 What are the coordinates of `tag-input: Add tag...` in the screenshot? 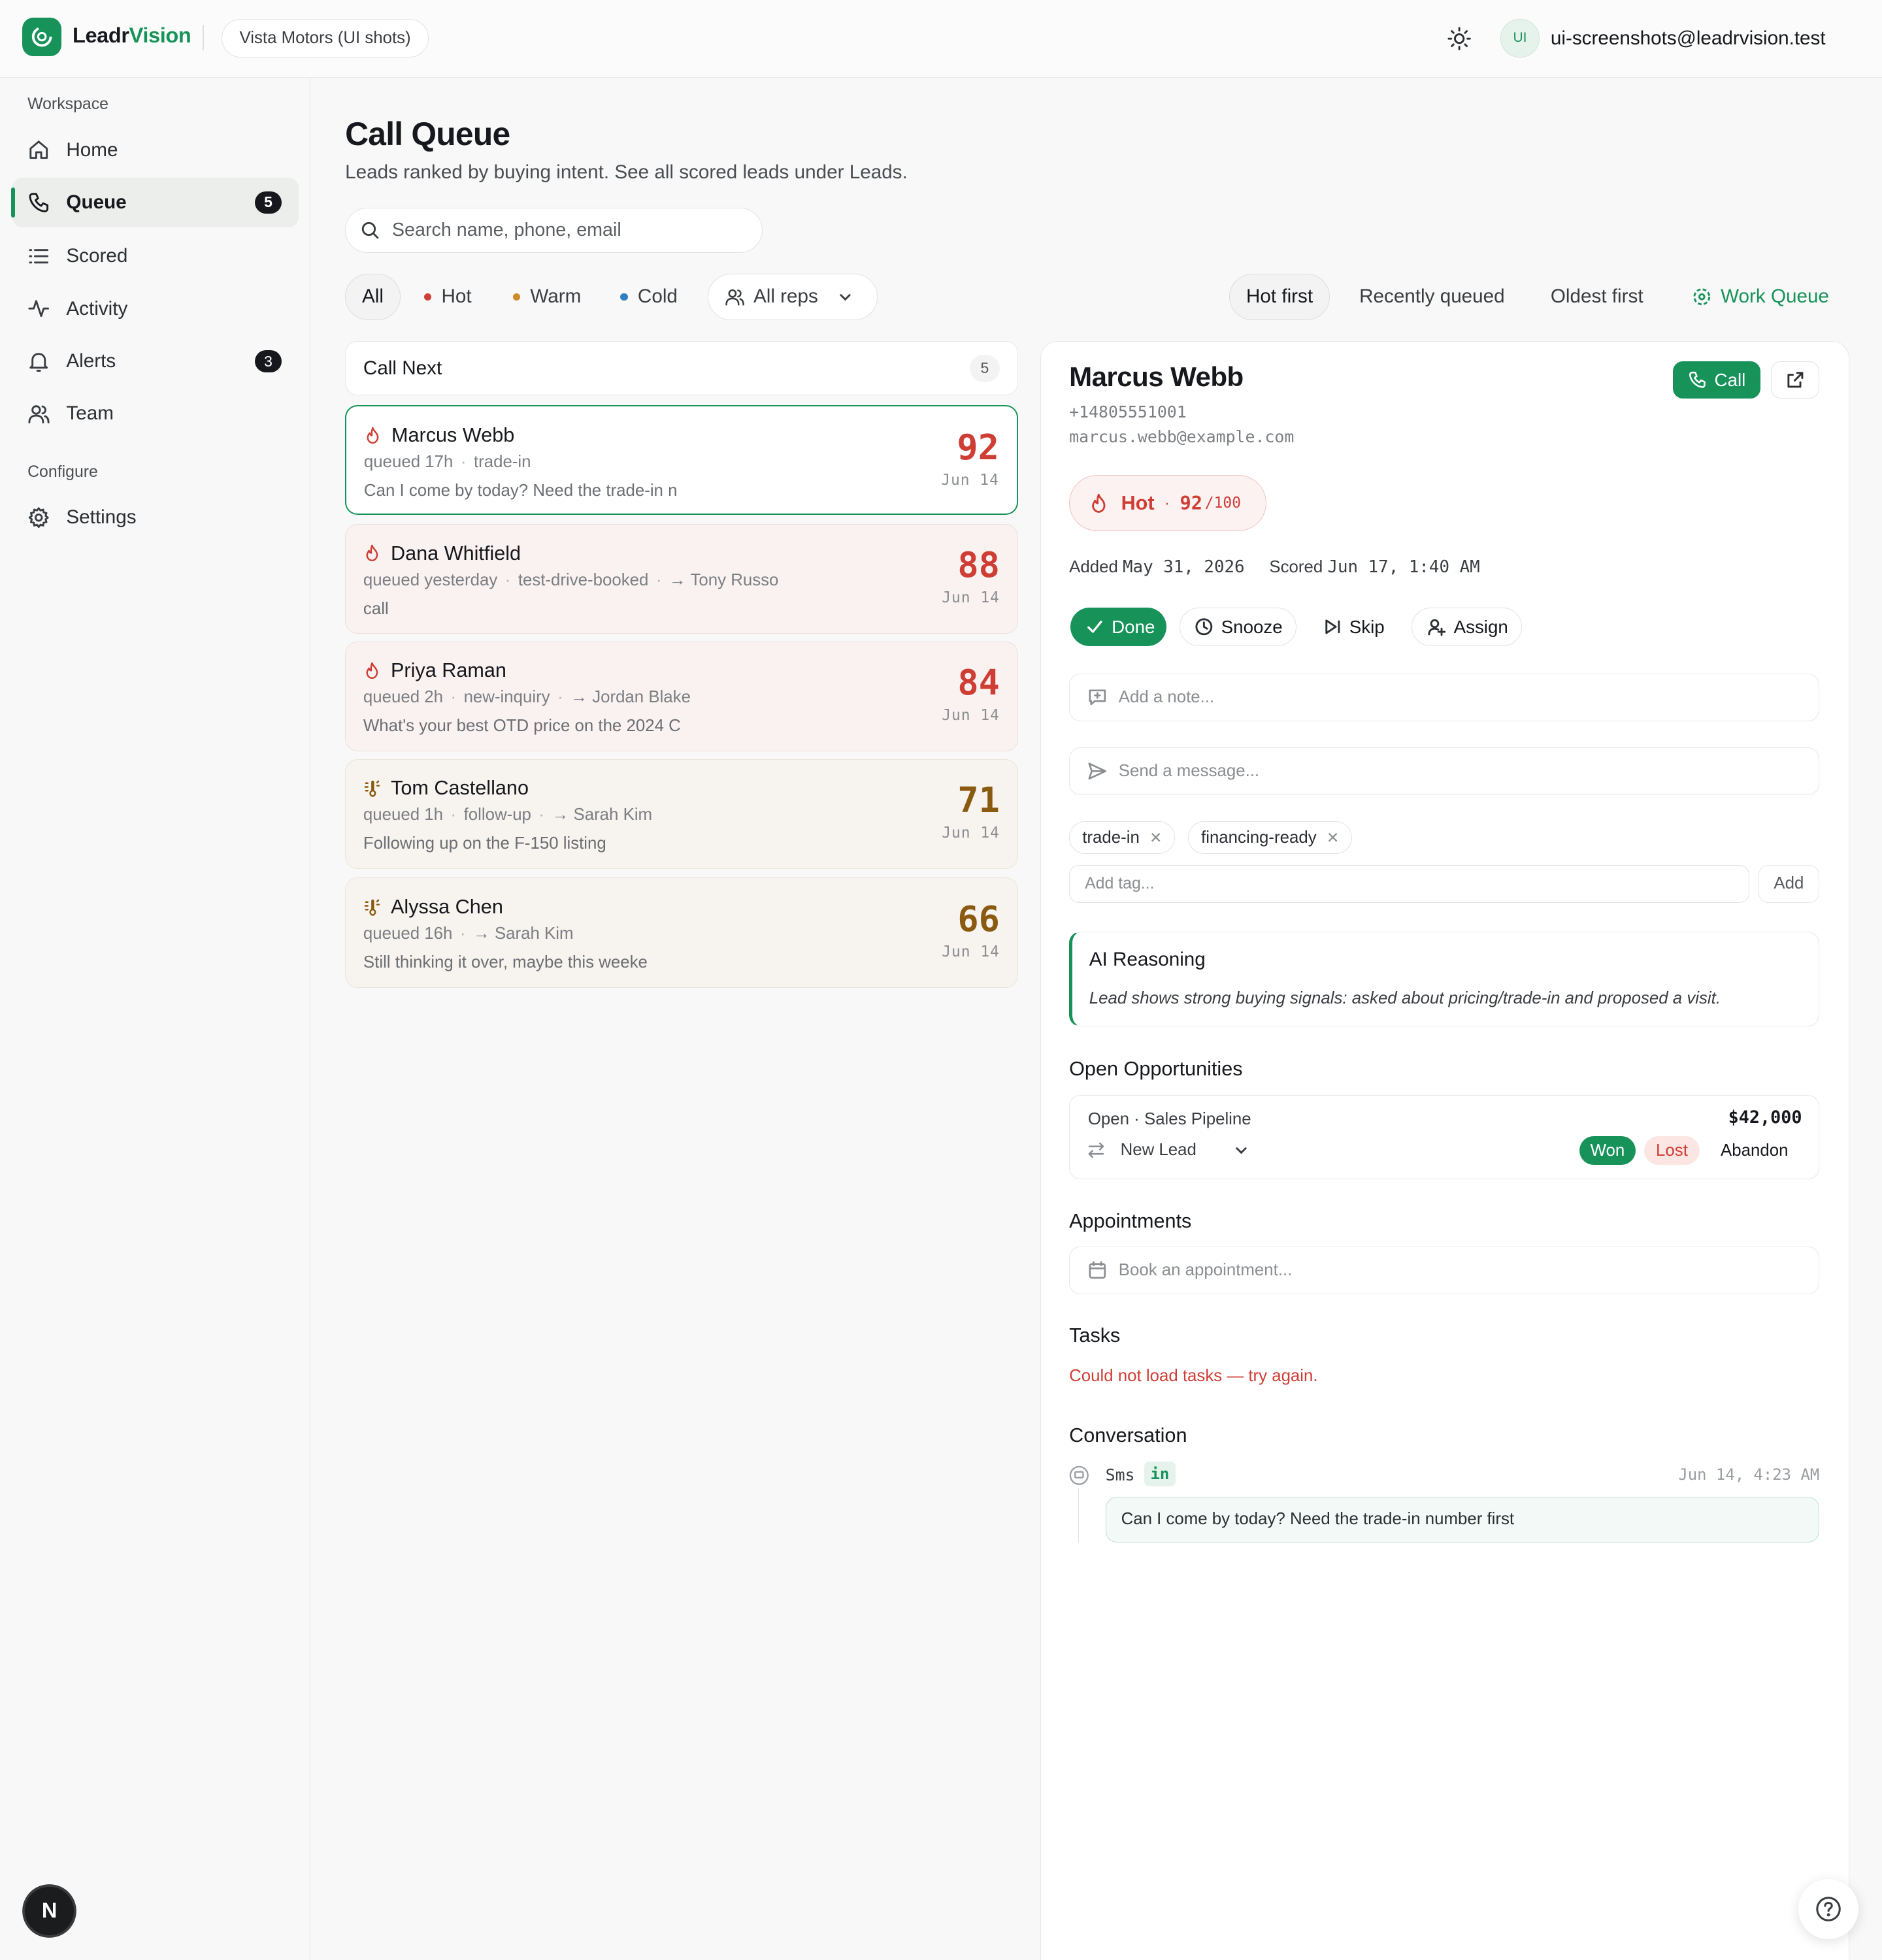 It's located at (1409, 884).